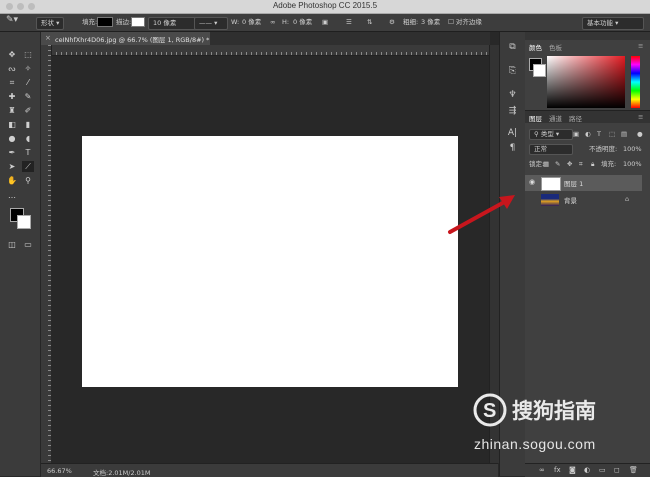 The image size is (650, 477). Describe the element at coordinates (599, 134) in the screenshot. I see `filter-type-icon: T` at that location.